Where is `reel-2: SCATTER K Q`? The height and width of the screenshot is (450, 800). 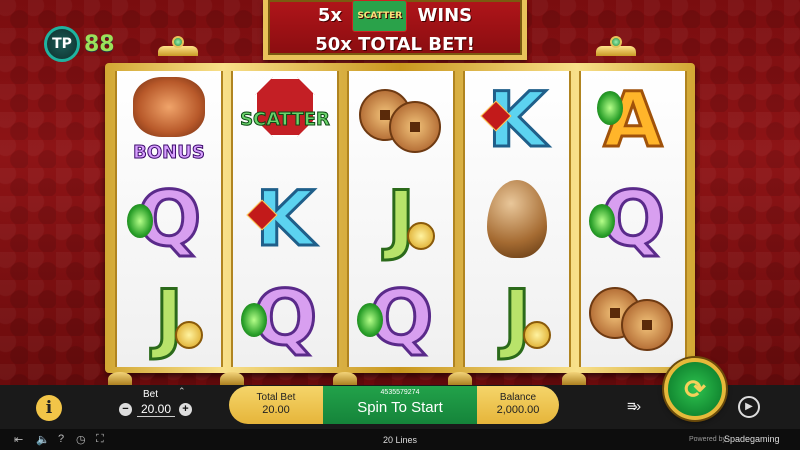
reel-2: SCATTER K Q is located at coordinates (285, 219).